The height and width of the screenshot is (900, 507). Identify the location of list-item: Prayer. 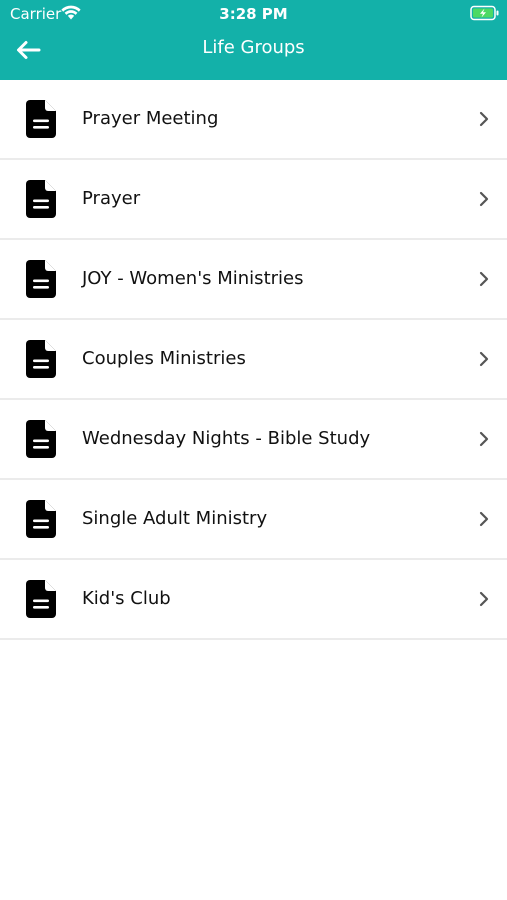
(253, 200).